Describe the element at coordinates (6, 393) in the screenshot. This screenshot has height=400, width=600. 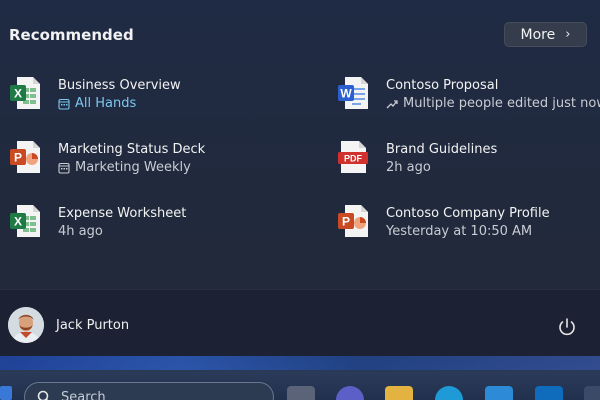
I see `start-button` at that location.